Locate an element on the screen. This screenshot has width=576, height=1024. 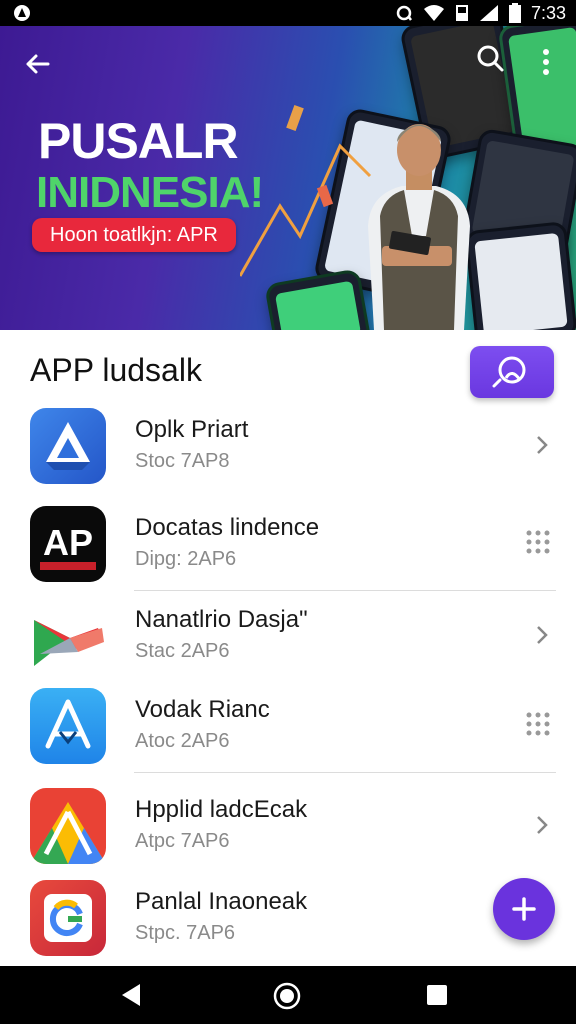
person-illustration is located at coordinates (419, 227).